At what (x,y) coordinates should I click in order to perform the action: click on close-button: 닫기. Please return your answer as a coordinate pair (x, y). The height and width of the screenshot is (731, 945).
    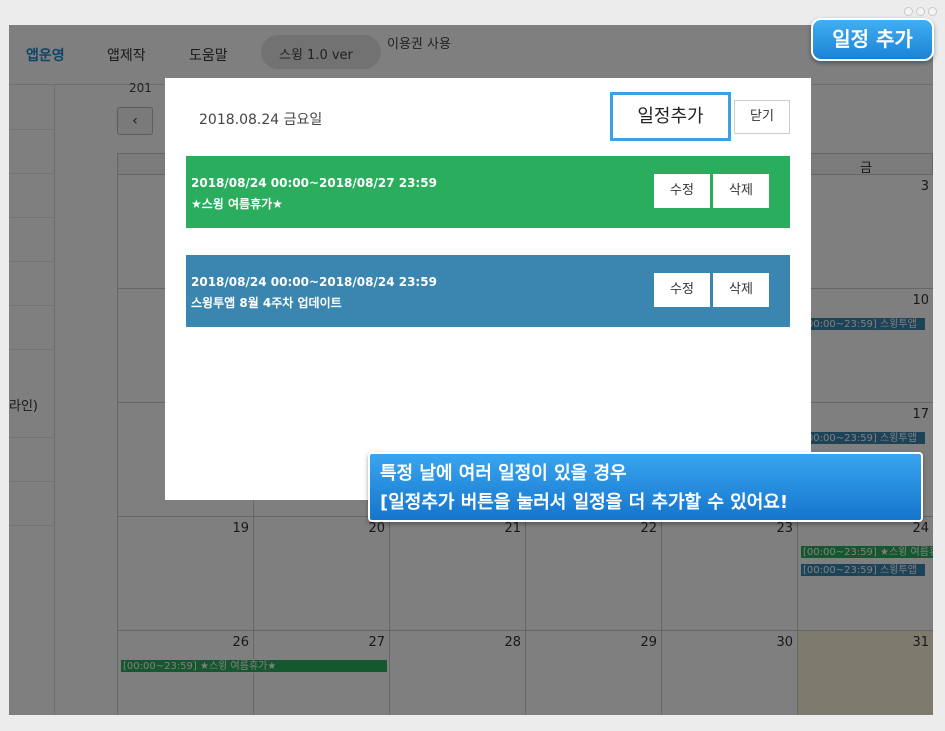
    Looking at the image, I should click on (762, 117).